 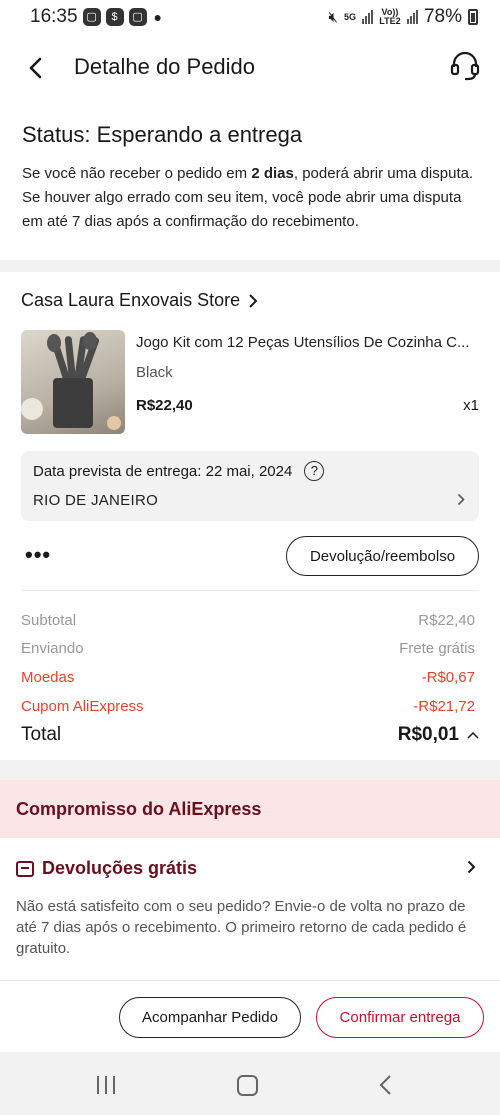 I want to click on back-arrow-icon, so click(x=36, y=68).